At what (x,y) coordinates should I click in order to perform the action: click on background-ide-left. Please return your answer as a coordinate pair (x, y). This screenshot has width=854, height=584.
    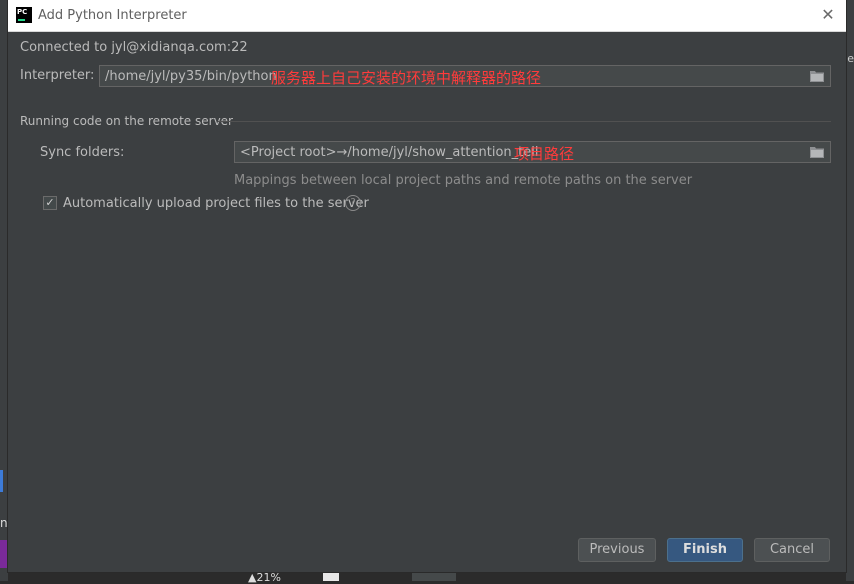
    Looking at the image, I should click on (4, 290).